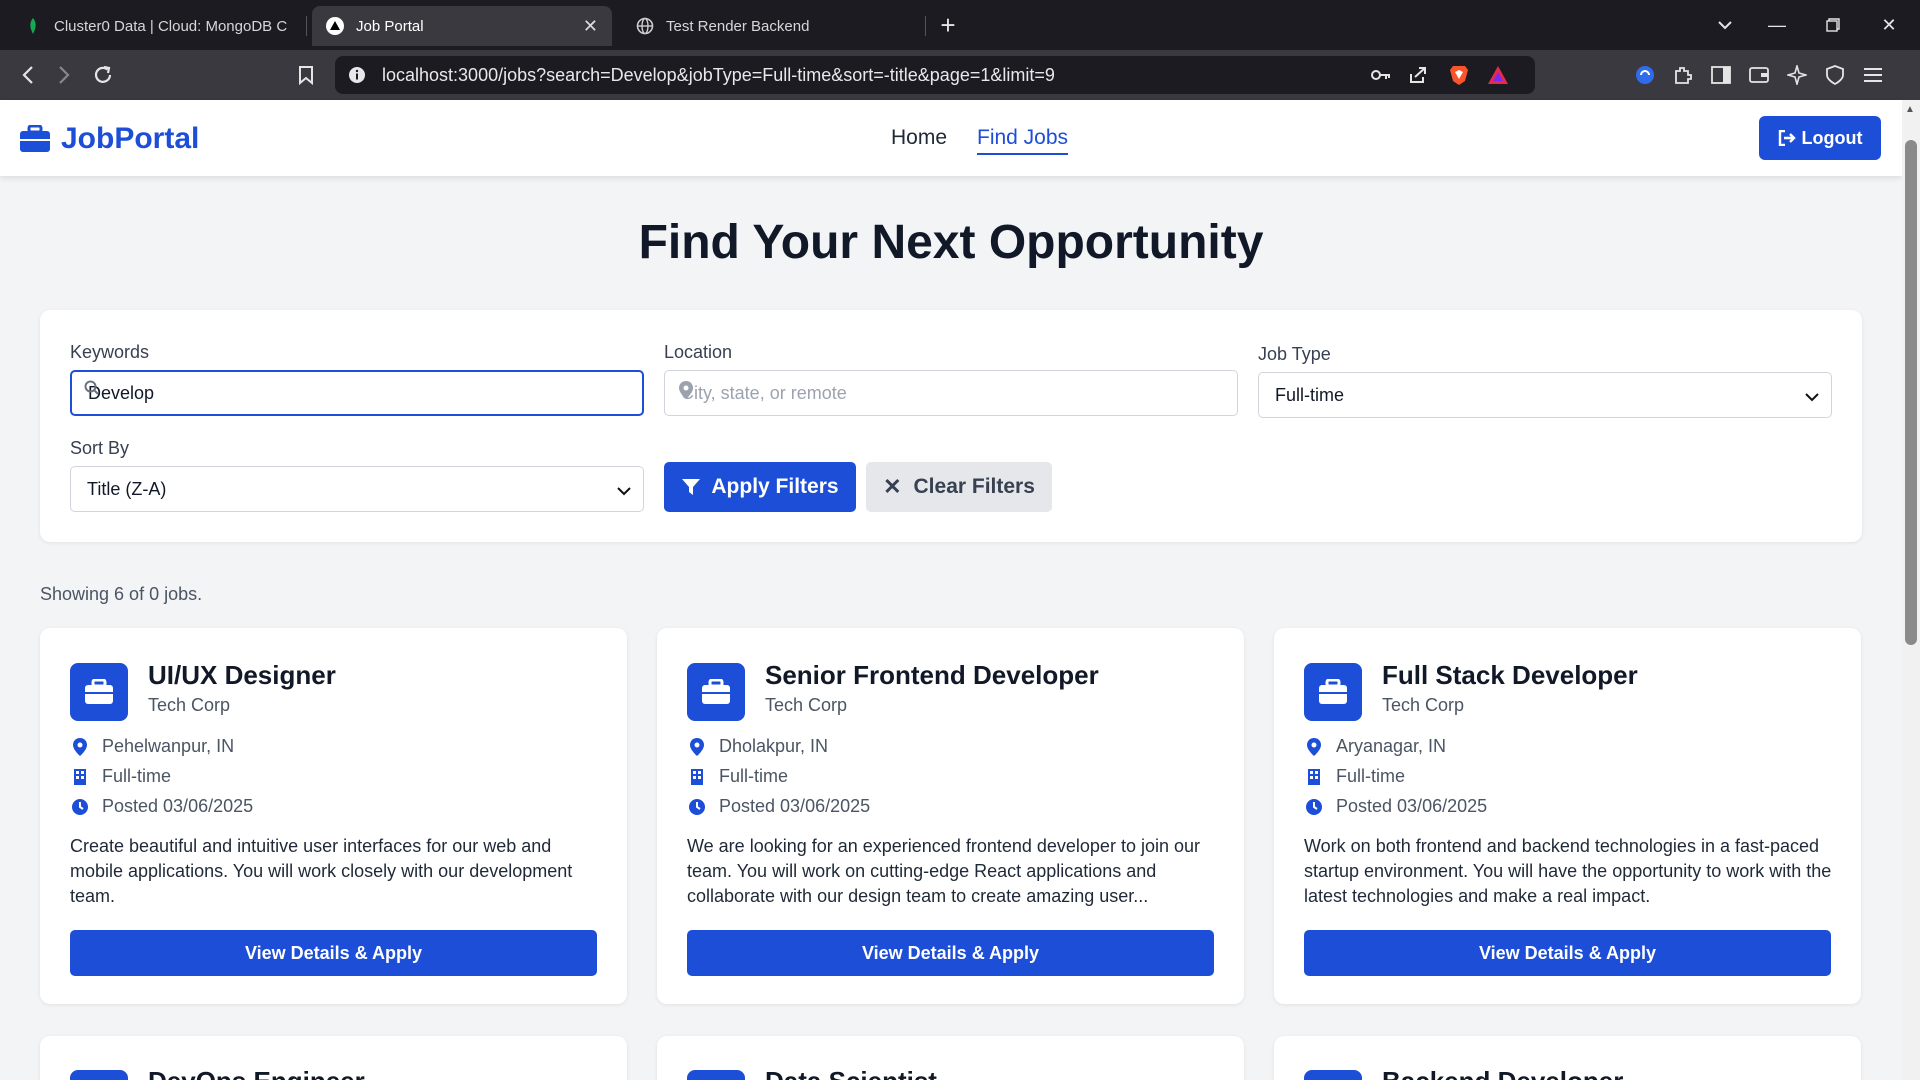 The width and height of the screenshot is (1920, 1080). Describe the element at coordinates (306, 75) in the screenshot. I see `bookmark-icon` at that location.